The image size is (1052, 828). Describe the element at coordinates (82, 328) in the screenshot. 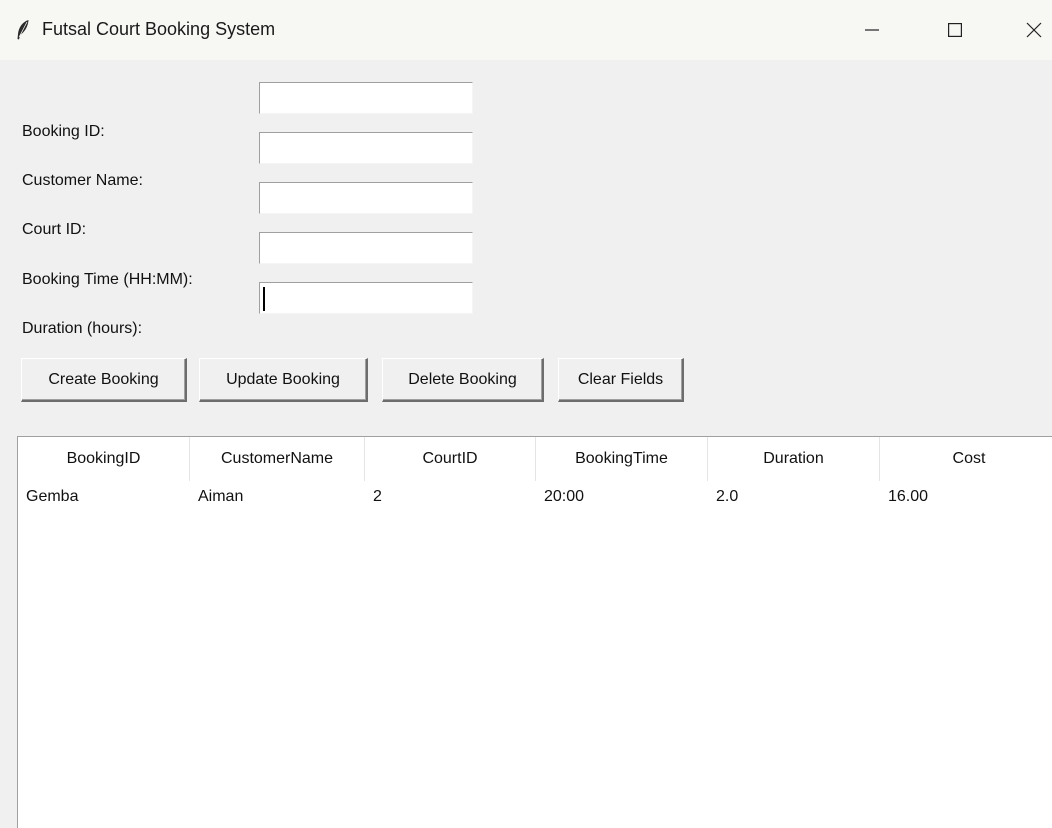

I see `duration-label: Duration (hours):` at that location.